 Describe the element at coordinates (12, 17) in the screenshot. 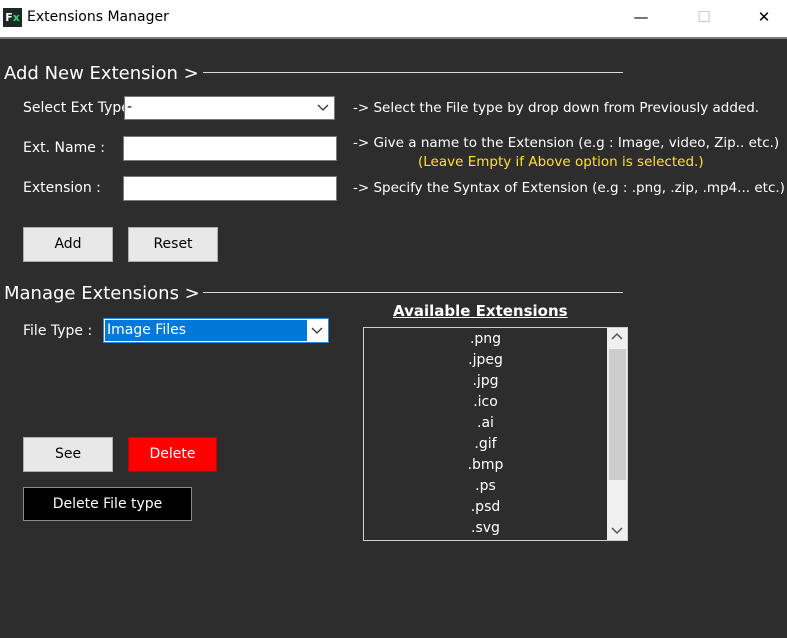

I see `app-logo-icon: Fx` at that location.